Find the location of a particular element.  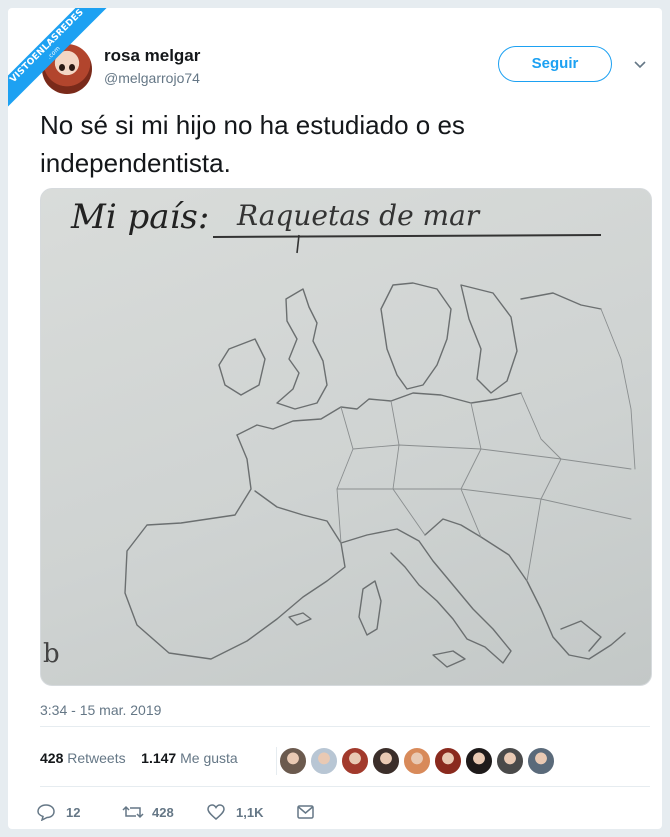

photo-heading: Mi país: is located at coordinates (140, 217).